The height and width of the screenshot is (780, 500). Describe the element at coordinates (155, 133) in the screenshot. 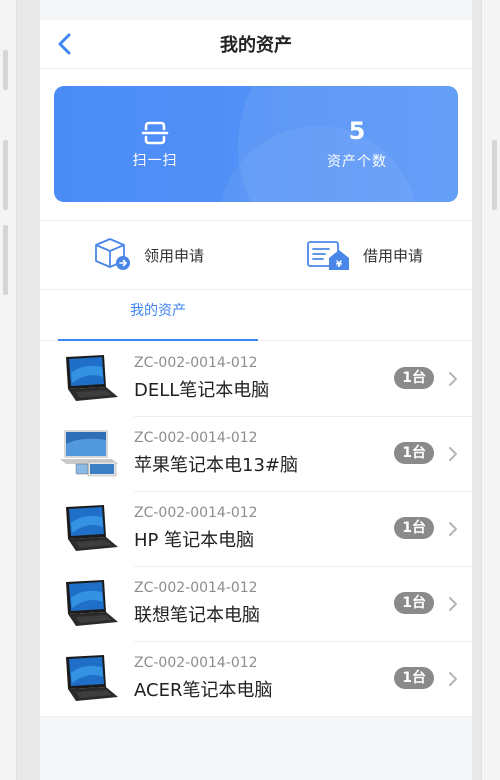

I see `scan-icon` at that location.